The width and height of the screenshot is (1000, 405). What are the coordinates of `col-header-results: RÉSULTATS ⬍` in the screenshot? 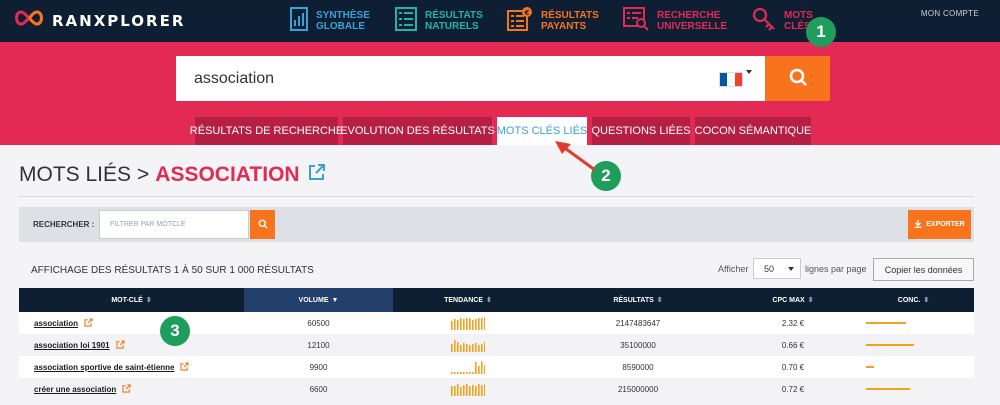 It's located at (638, 300).